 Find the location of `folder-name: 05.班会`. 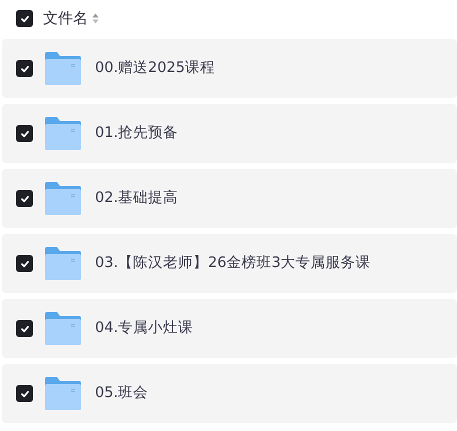

folder-name: 05.班会 is located at coordinates (121, 393).